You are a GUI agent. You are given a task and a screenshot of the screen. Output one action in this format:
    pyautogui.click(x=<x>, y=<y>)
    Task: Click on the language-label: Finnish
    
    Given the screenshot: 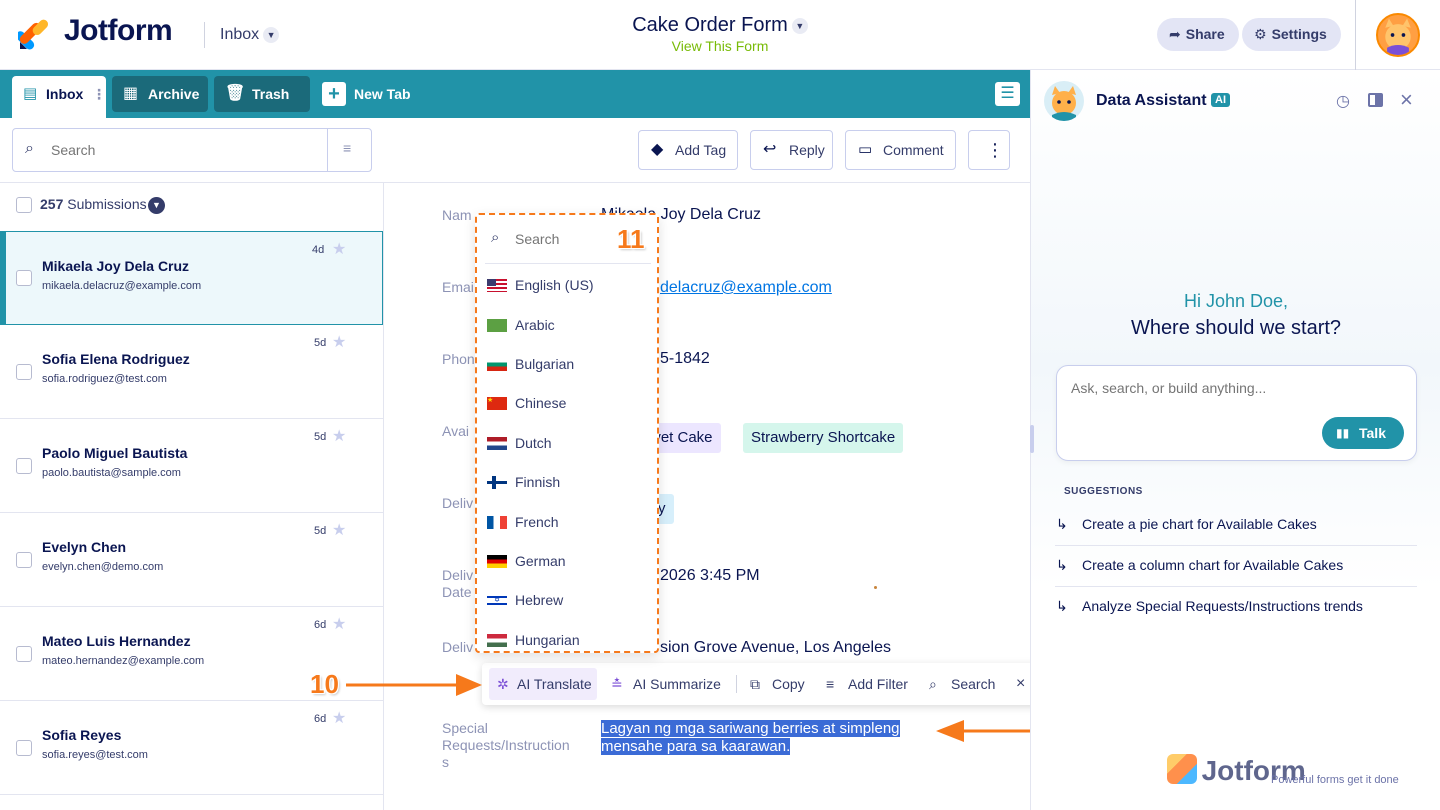 What is the action you would take?
    pyautogui.click(x=538, y=482)
    